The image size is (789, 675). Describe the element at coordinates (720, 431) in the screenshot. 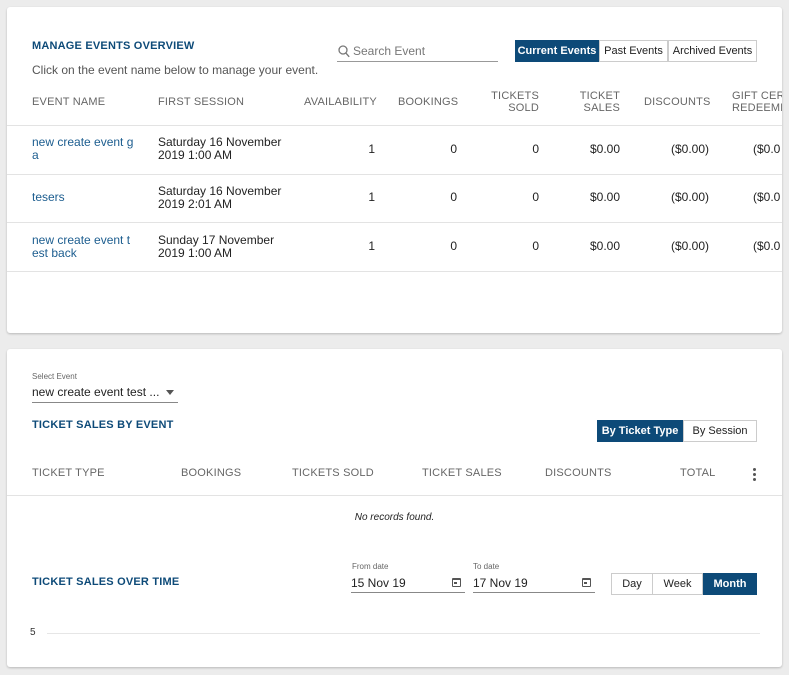

I see `toggle-by-session: By Session` at that location.